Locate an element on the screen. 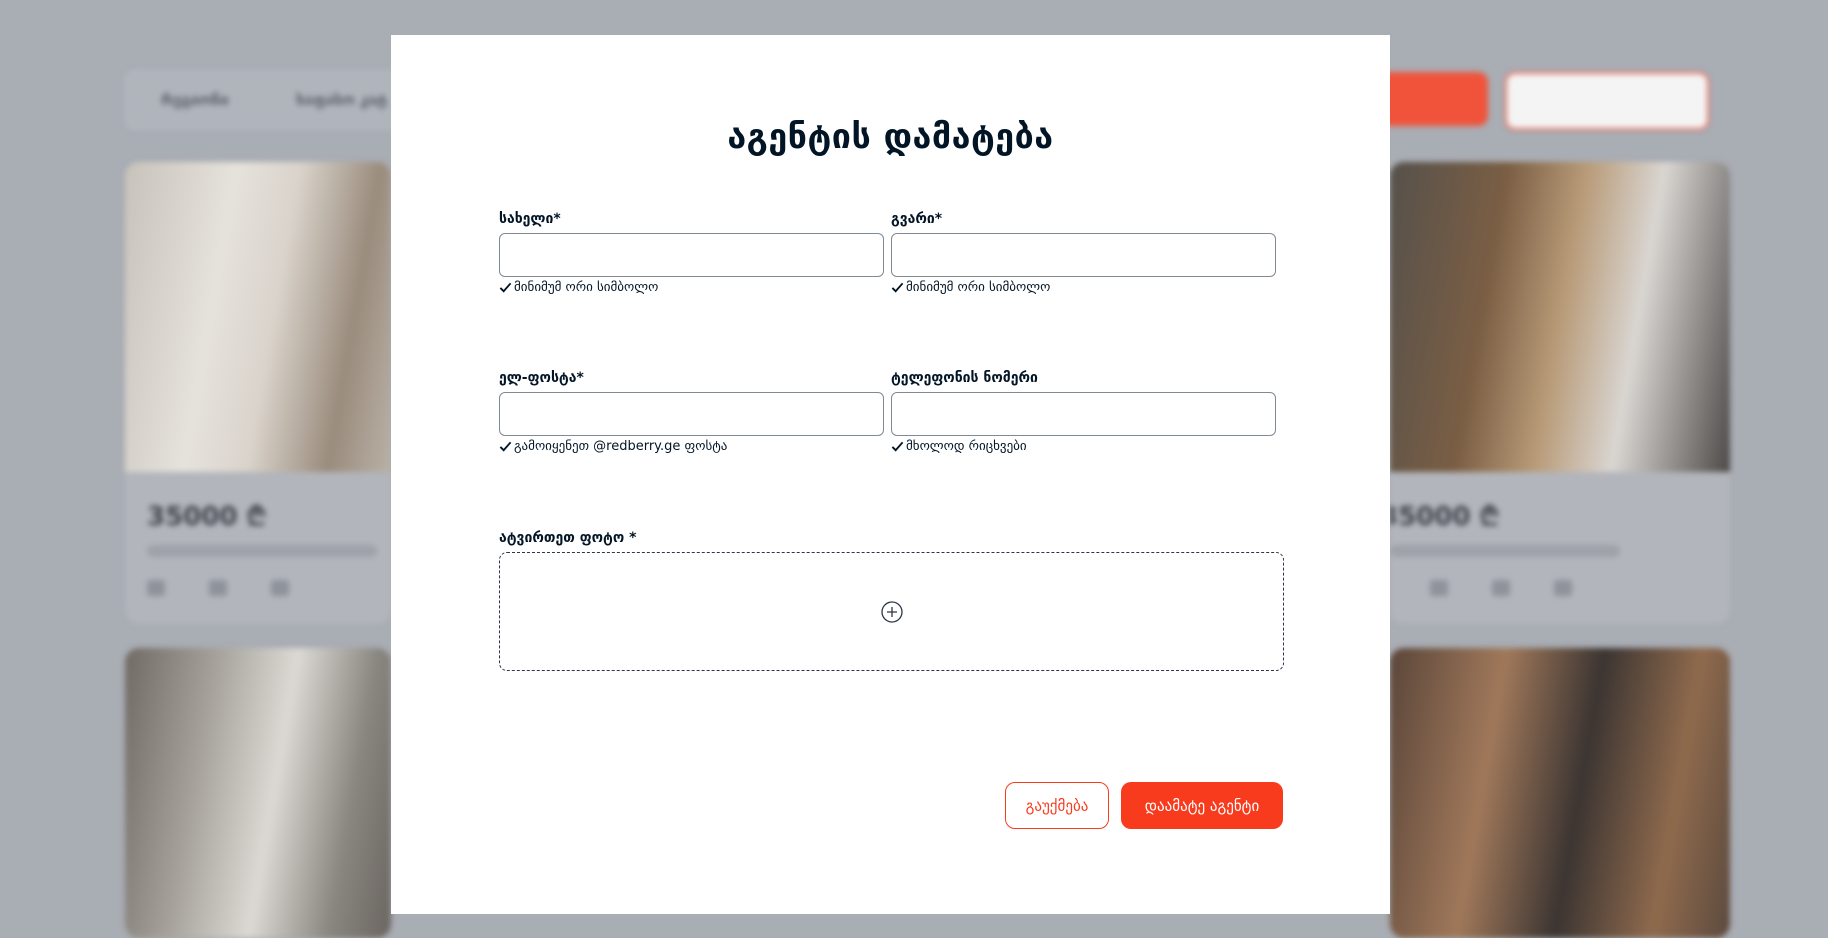 Image resolution: width=1828 pixels, height=938 pixels. first-name-field: სახელი* მინიმუმ ორი სიმბოლო is located at coordinates (691, 253).